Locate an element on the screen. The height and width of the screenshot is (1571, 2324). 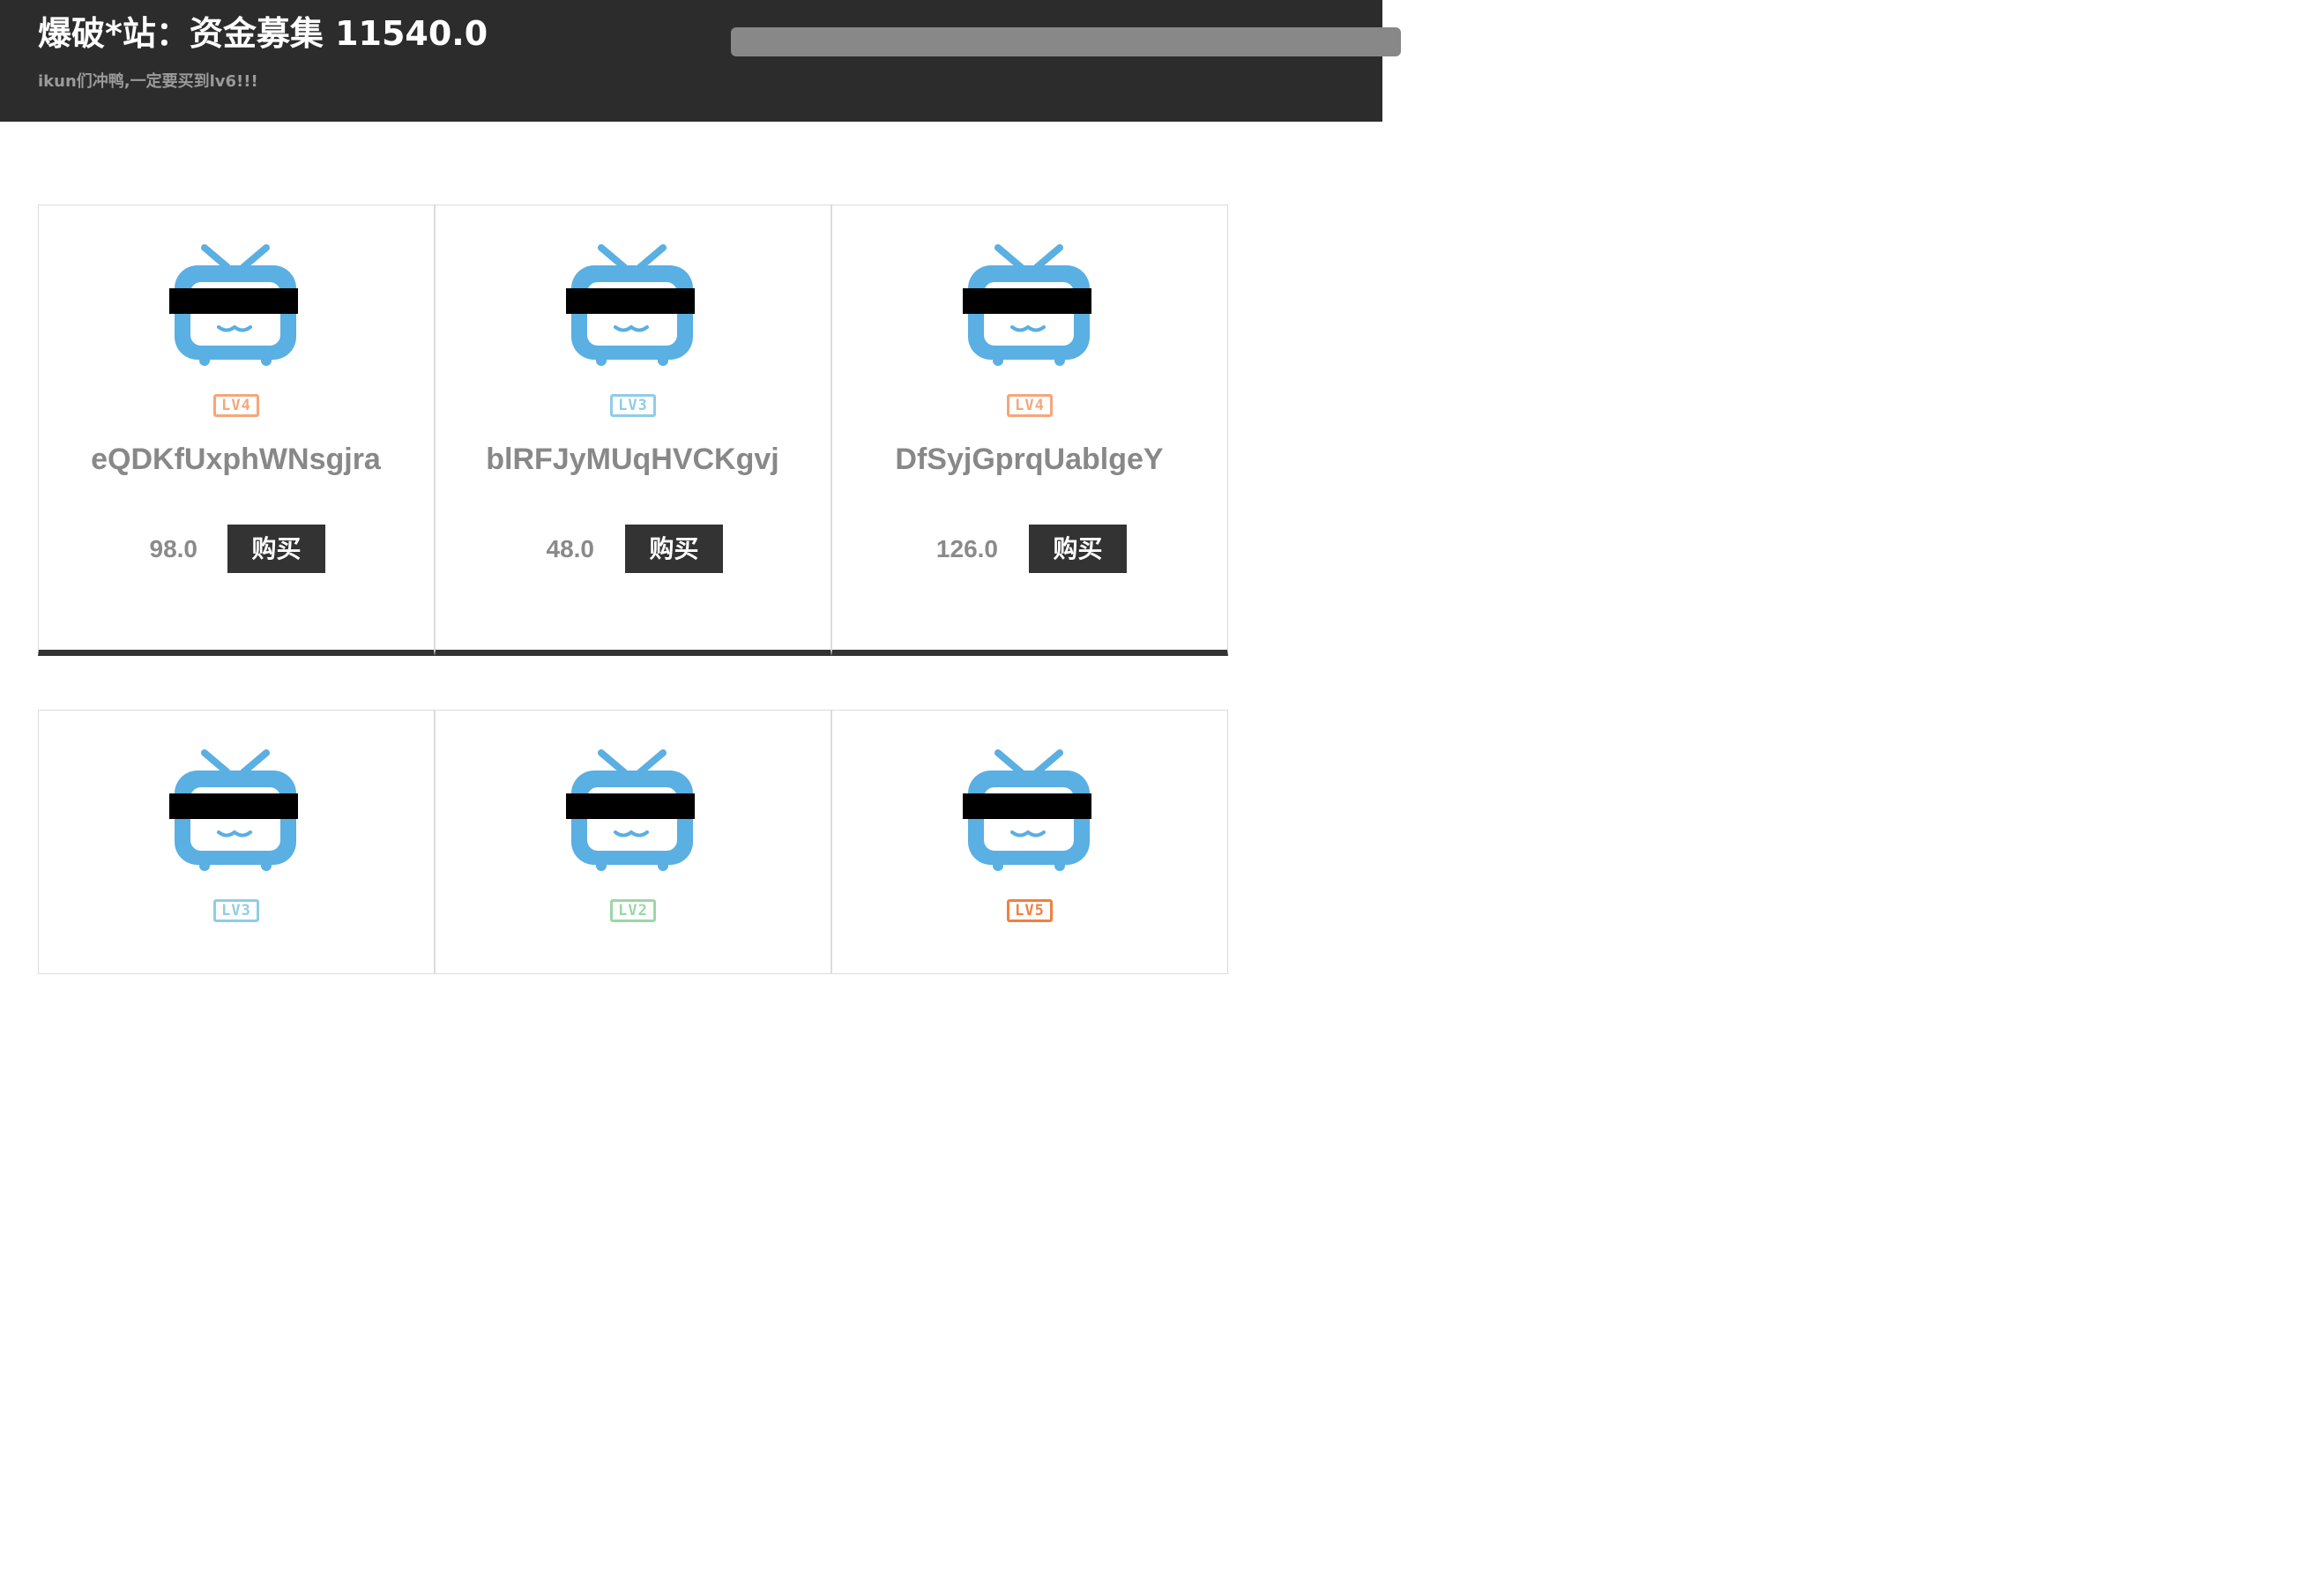
product-name: DfSyjGprqUablgeY is located at coordinates (1029, 459).